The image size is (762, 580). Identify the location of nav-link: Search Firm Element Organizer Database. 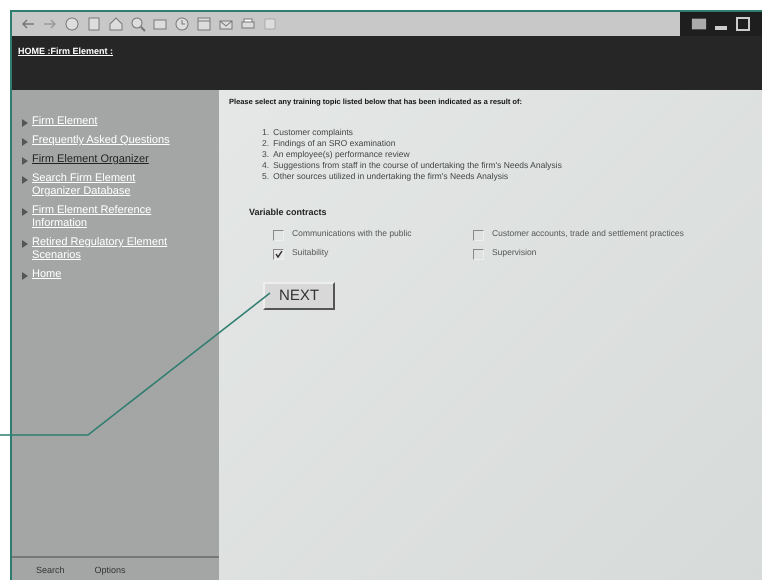
(102, 185).